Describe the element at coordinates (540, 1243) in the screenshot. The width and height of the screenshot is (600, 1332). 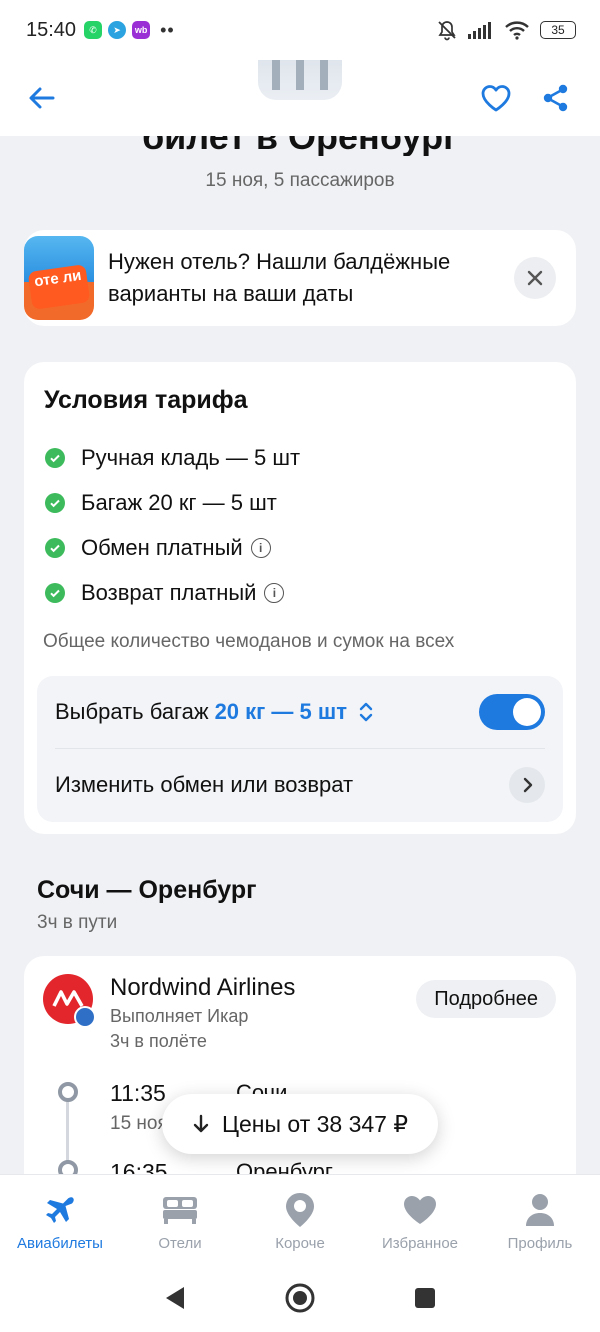
I see `nav-label: Профиль` at that location.